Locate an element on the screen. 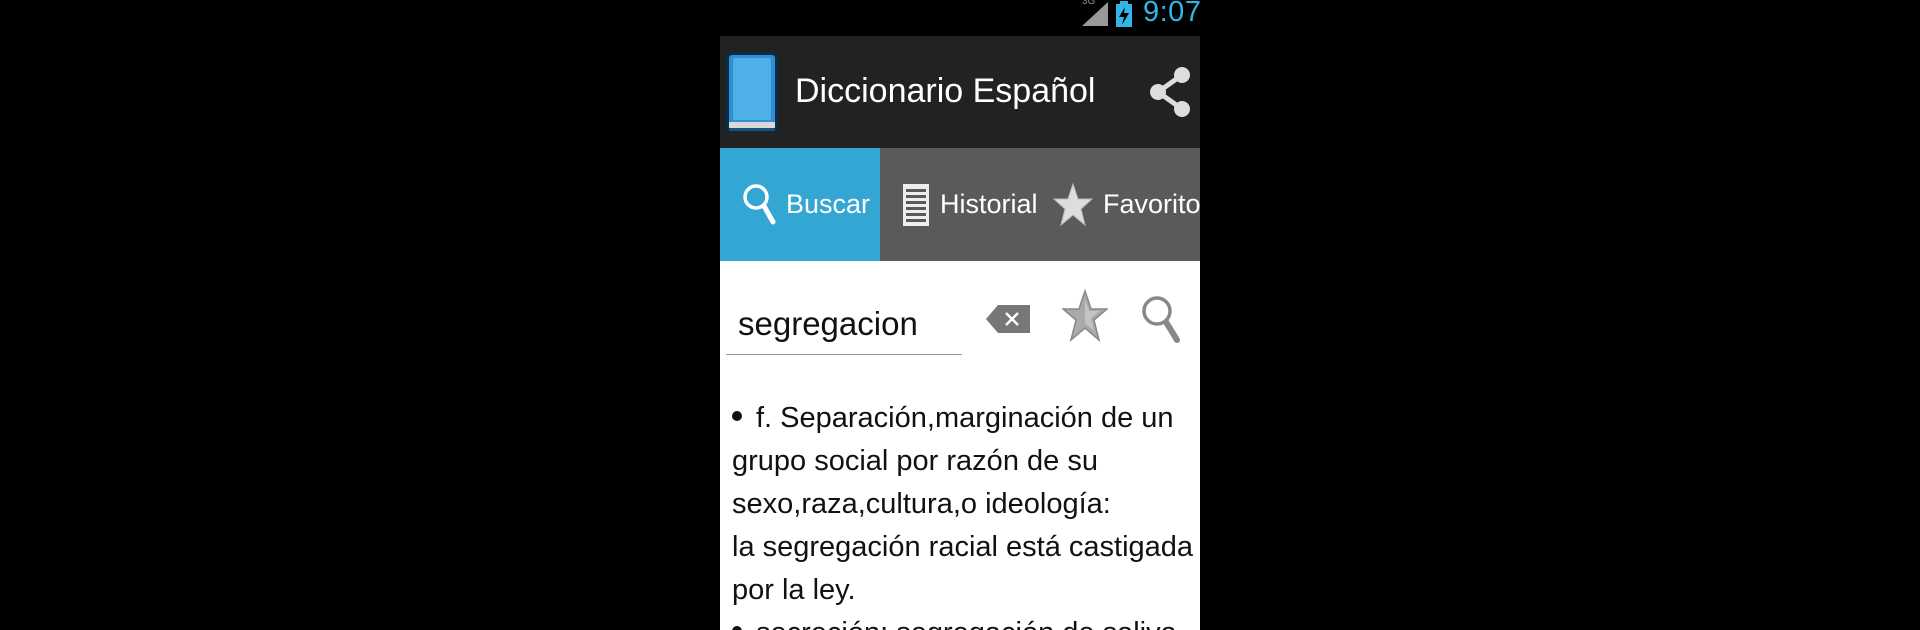  signal-icon is located at coordinates (1095, 14).